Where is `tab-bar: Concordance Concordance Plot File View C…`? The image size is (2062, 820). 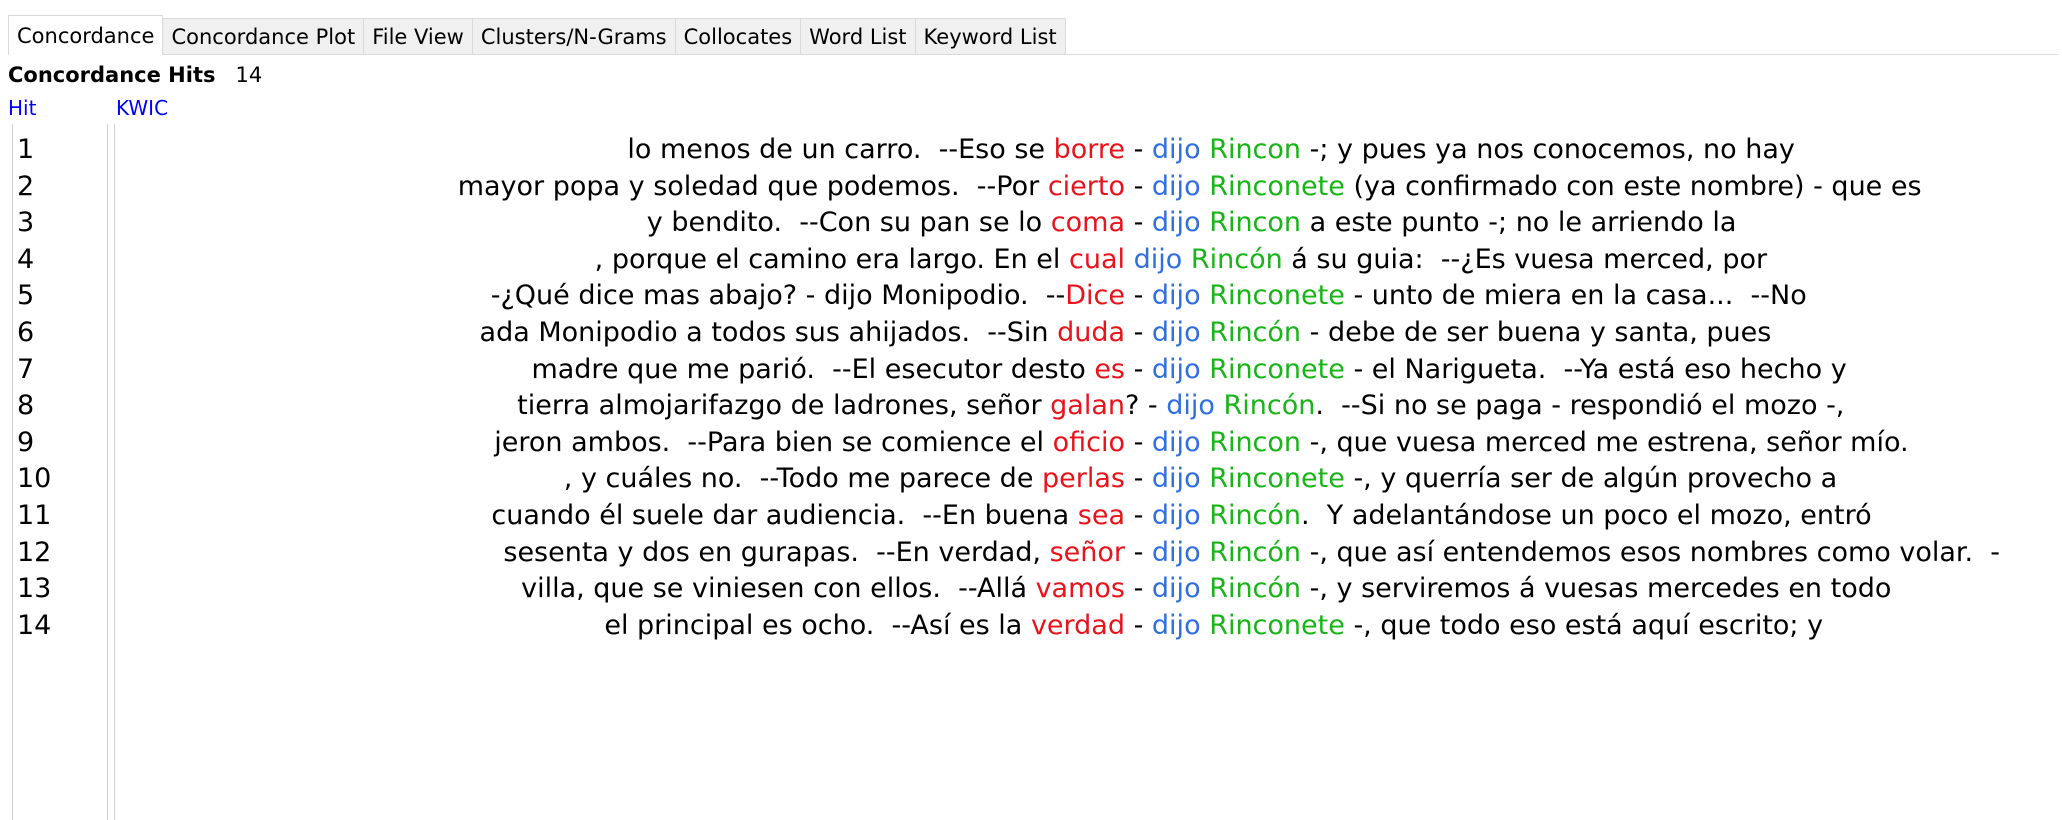
tab-bar: Concordance Concordance Plot File View C… is located at coordinates (1033, 34).